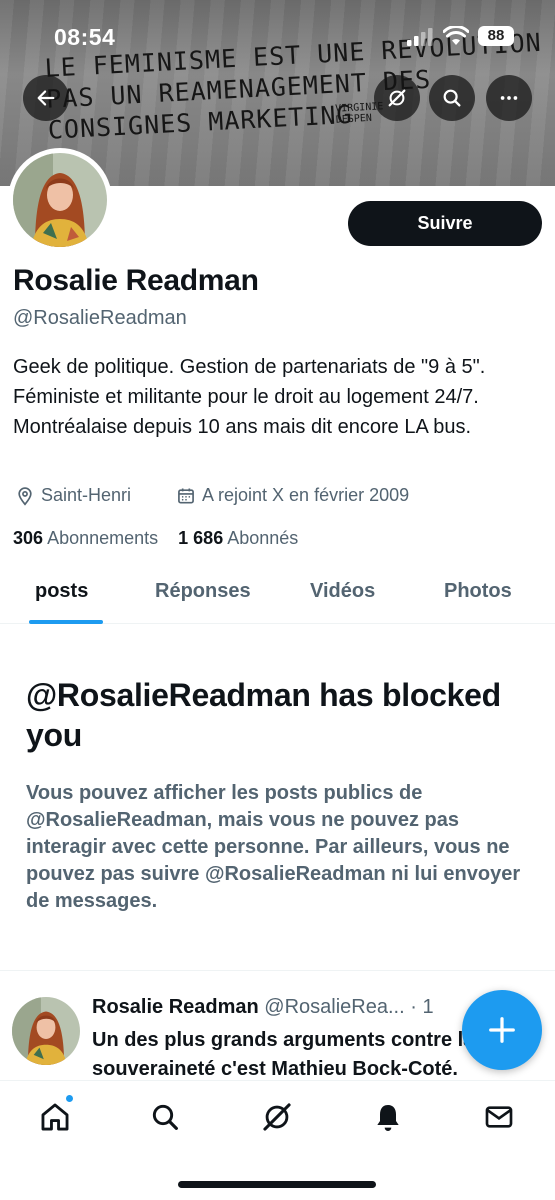  I want to click on nav-home, so click(55, 1115).